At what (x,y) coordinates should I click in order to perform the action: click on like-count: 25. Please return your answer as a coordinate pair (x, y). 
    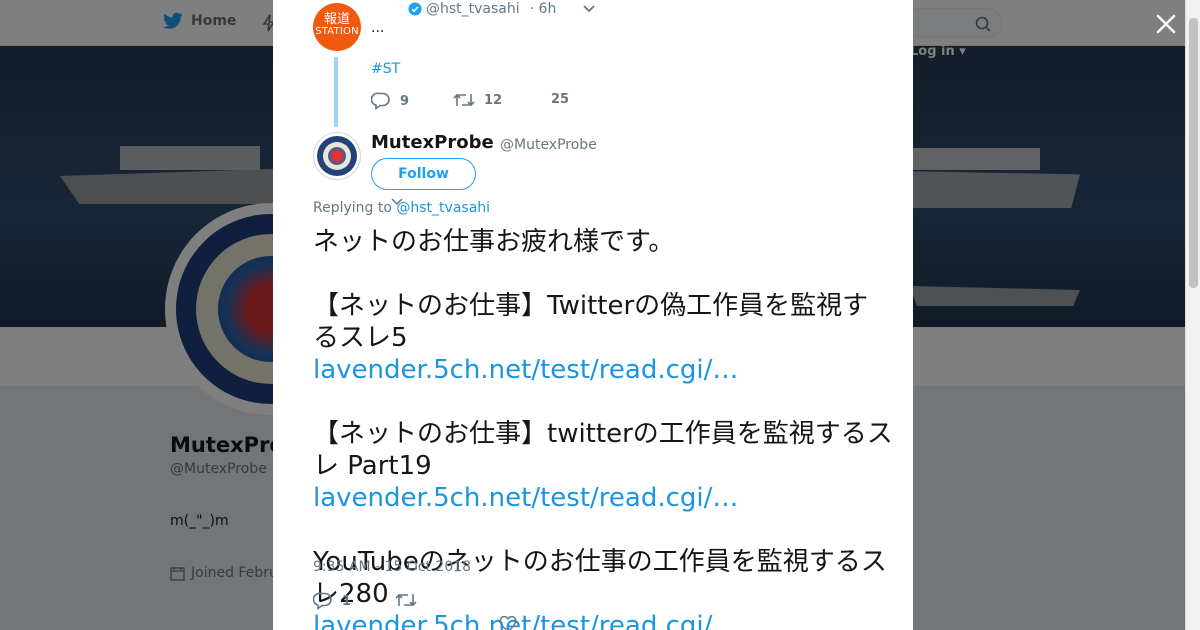
    Looking at the image, I should click on (560, 99).